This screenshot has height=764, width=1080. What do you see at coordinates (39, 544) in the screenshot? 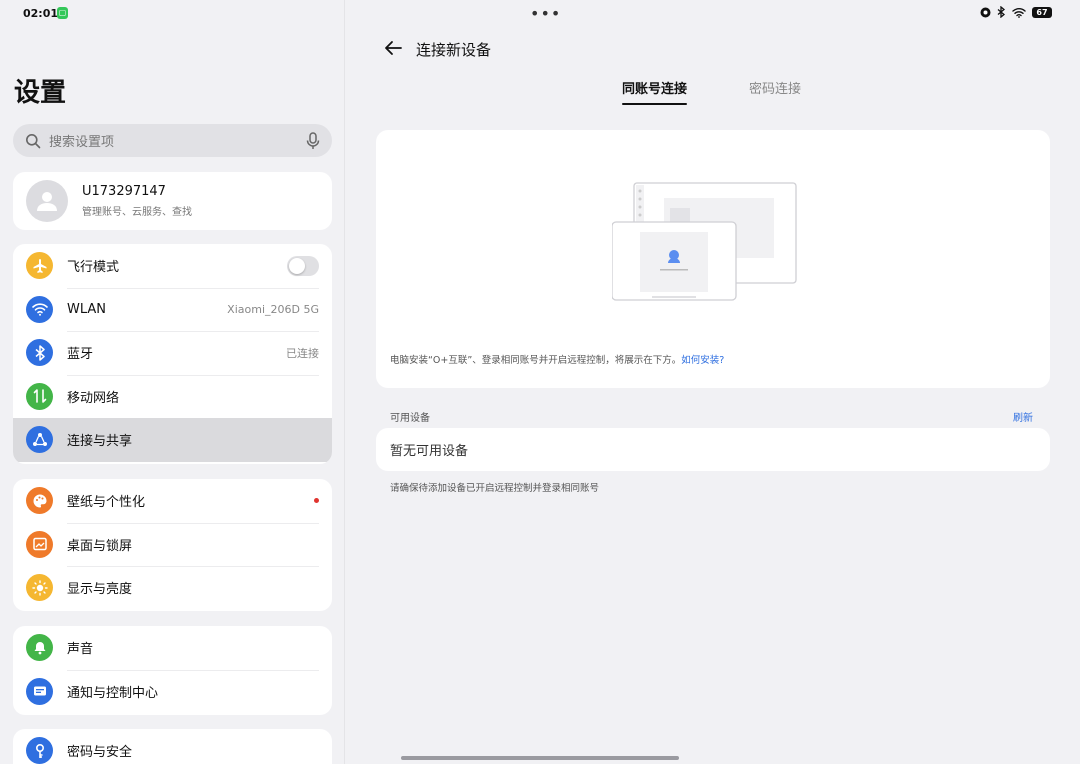
I see `desktop-icon` at bounding box center [39, 544].